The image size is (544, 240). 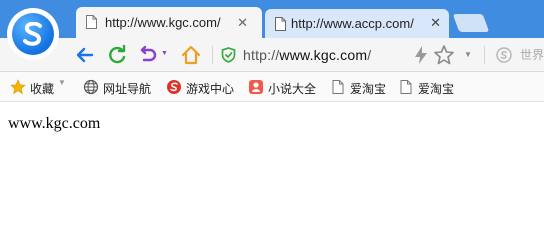 What do you see at coordinates (18, 87) in the screenshot?
I see `star-icon` at bounding box center [18, 87].